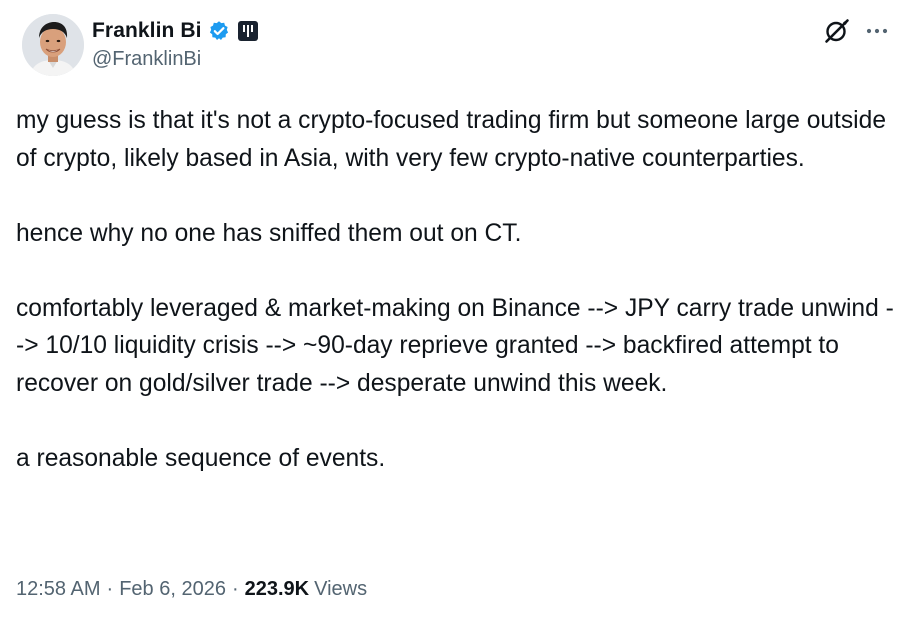 Image resolution: width=907 pixels, height=622 pixels. Describe the element at coordinates (175, 59) in the screenshot. I see `user-handle: @FranklinBi` at that location.